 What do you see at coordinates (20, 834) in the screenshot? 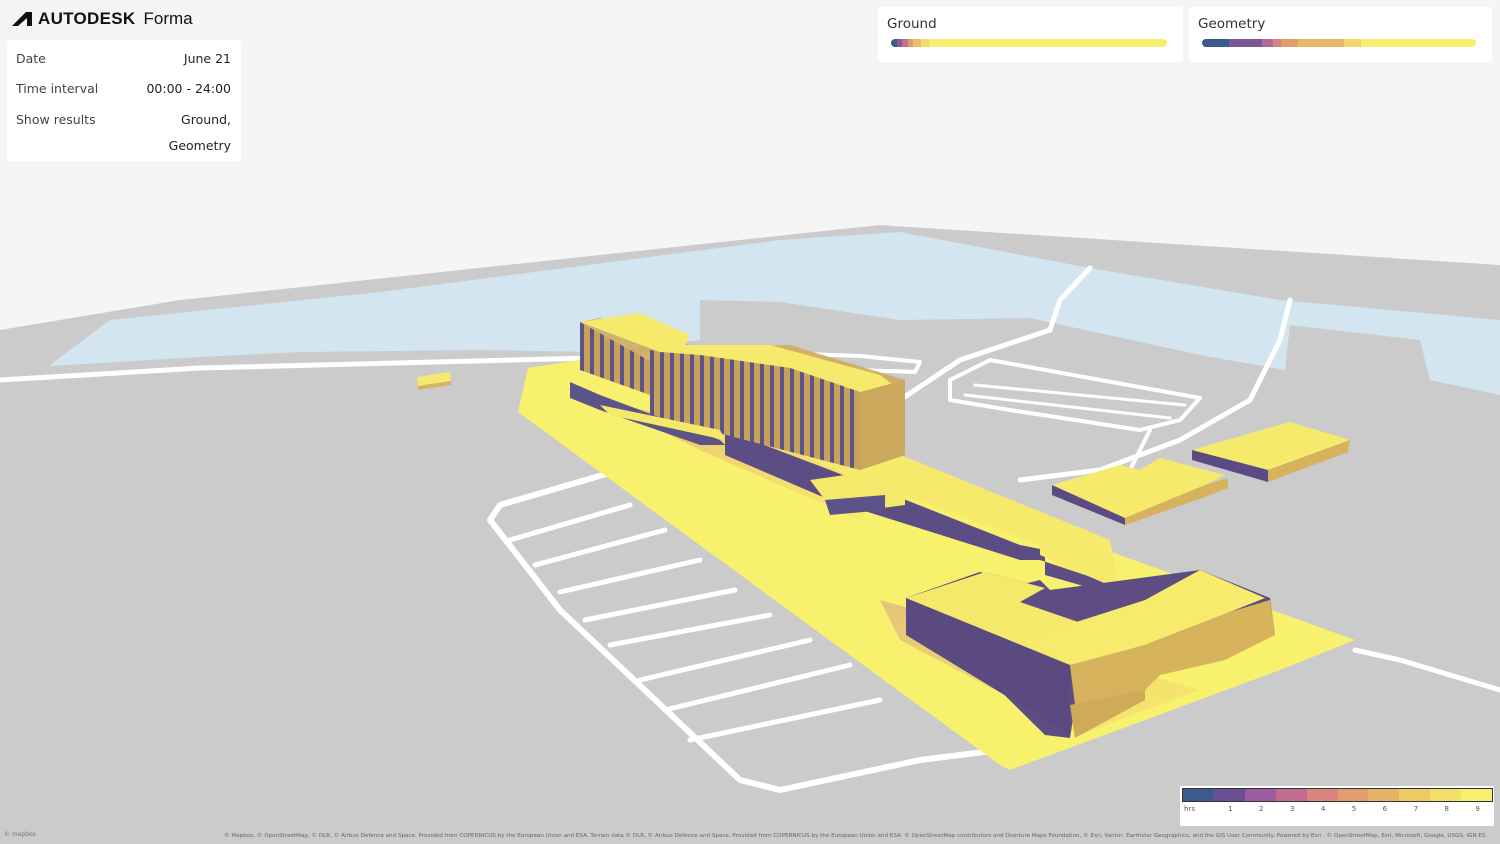
I see `mapbox-logo: © mapbox` at bounding box center [20, 834].